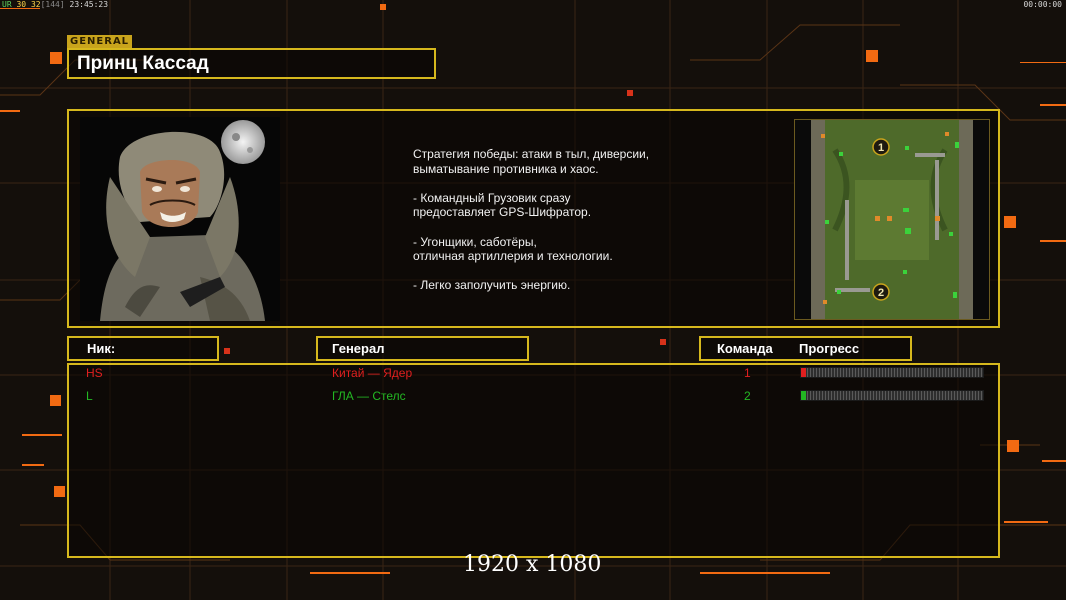 The image size is (1066, 600). I want to click on minimap: 1 2, so click(892, 219).